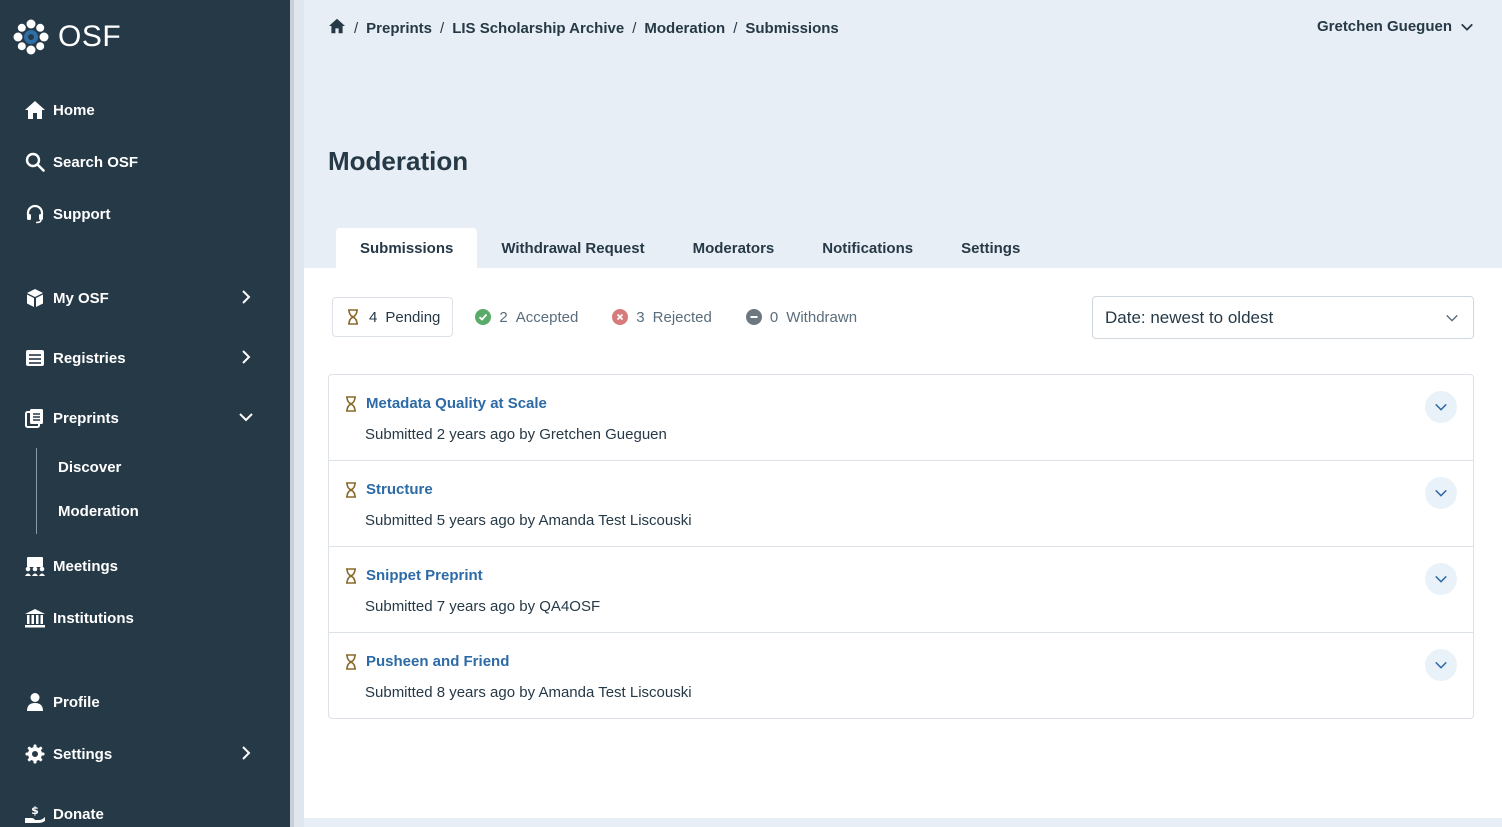  Describe the element at coordinates (407, 248) in the screenshot. I see `tab-submissions: Submissions` at that location.